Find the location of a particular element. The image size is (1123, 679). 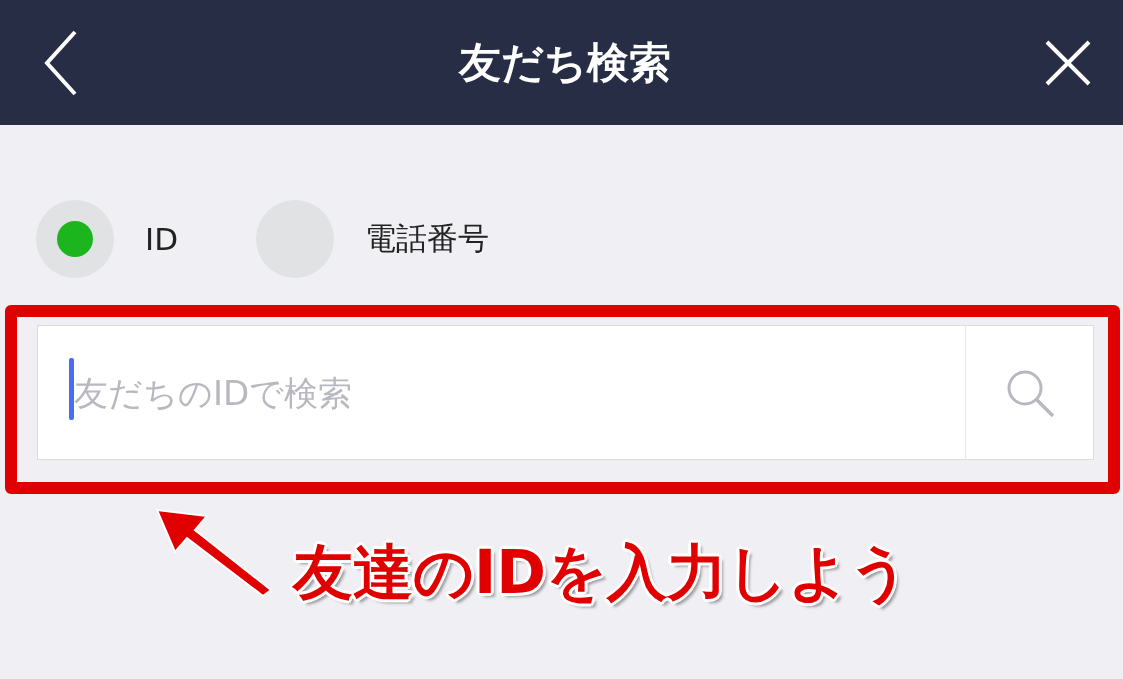

radio-label: ID is located at coordinates (161, 239).